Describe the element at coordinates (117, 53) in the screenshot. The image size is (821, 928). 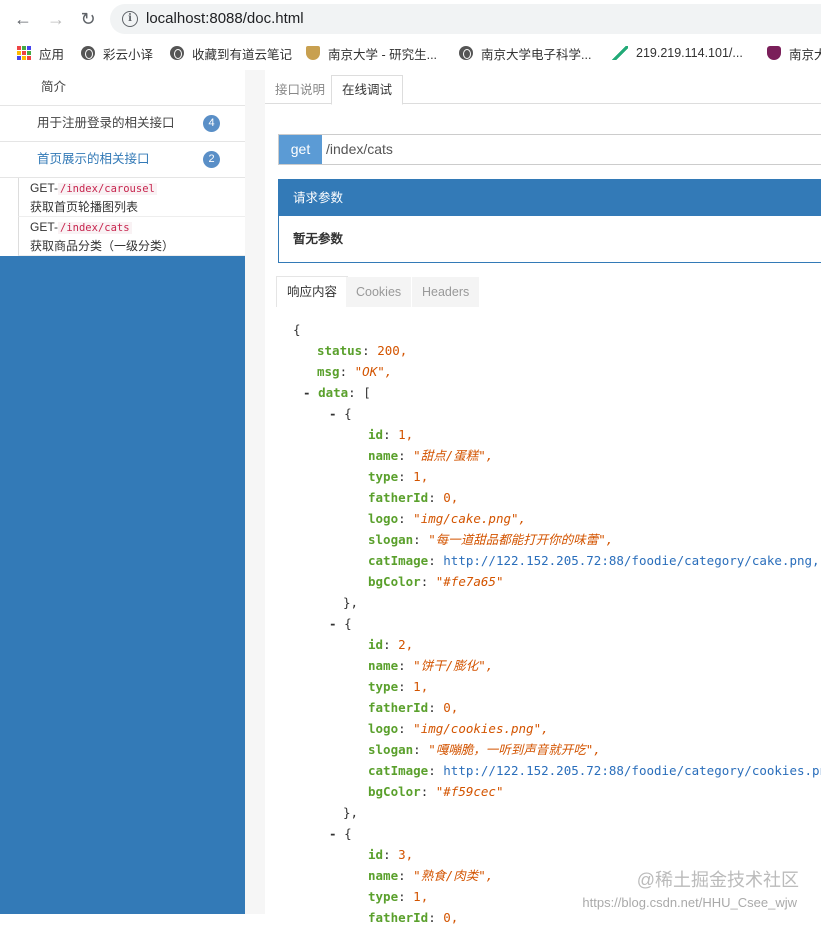
I see `bookmark-caiyun: 彩云小译` at that location.